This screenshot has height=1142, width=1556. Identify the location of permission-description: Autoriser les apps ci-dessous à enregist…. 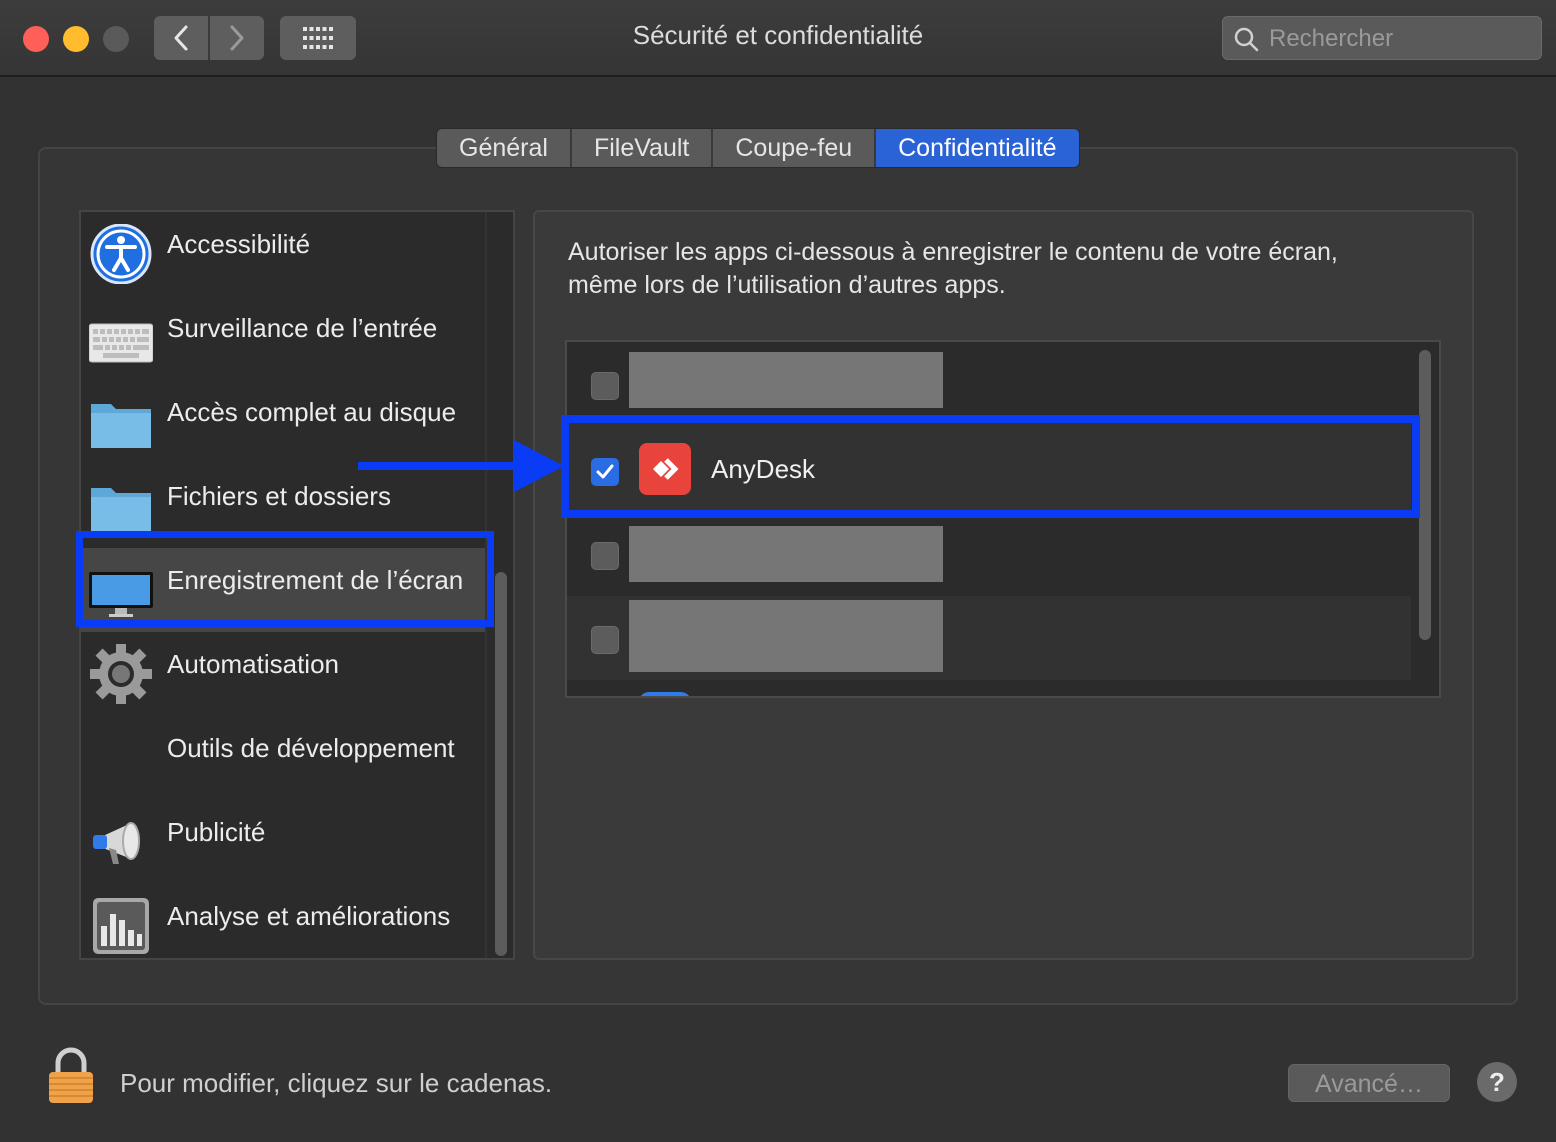
(1008, 269).